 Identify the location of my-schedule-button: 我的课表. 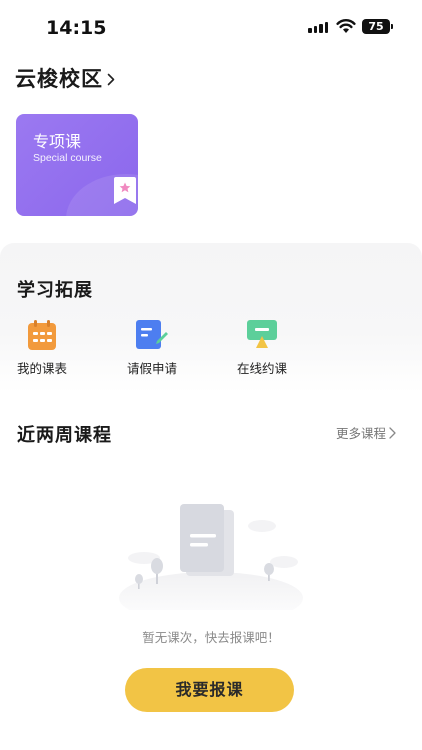
(42, 348).